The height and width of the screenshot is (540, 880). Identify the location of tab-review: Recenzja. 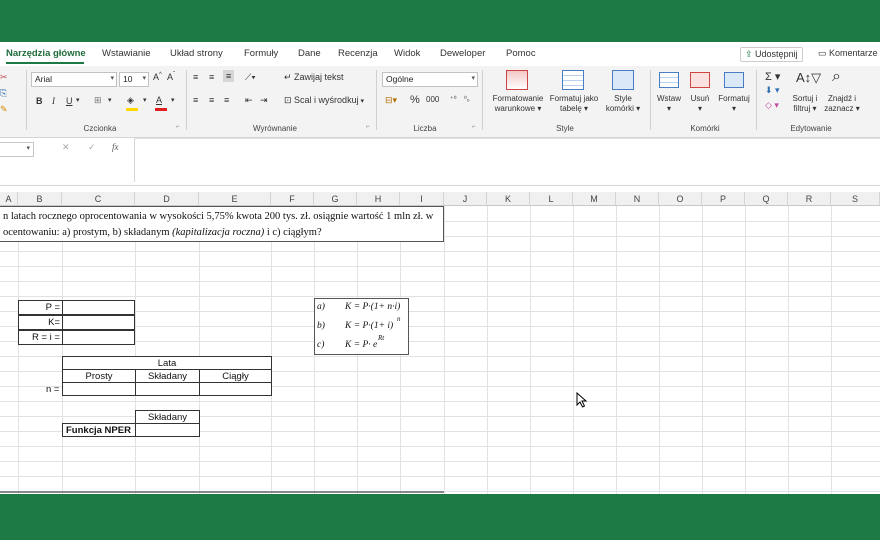
(358, 53).